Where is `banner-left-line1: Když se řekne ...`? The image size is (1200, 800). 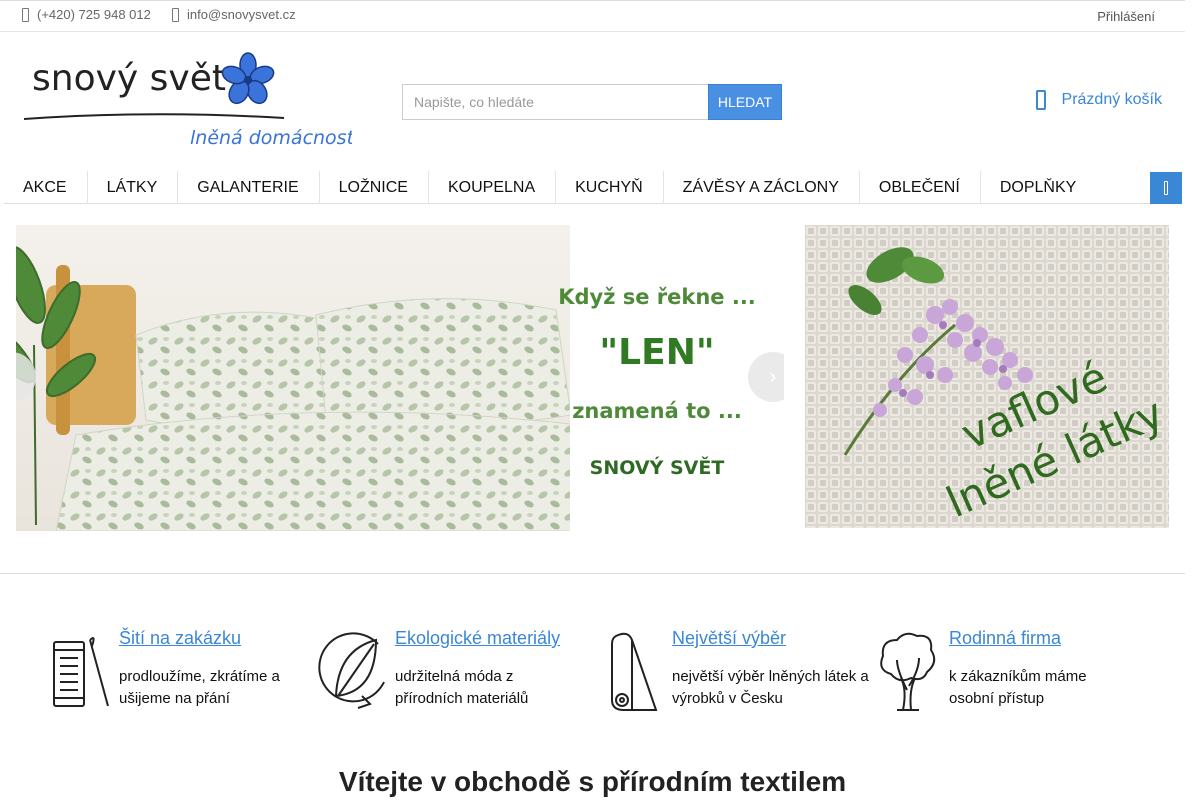
banner-left-line1: Když se řekne ... is located at coordinates (657, 297).